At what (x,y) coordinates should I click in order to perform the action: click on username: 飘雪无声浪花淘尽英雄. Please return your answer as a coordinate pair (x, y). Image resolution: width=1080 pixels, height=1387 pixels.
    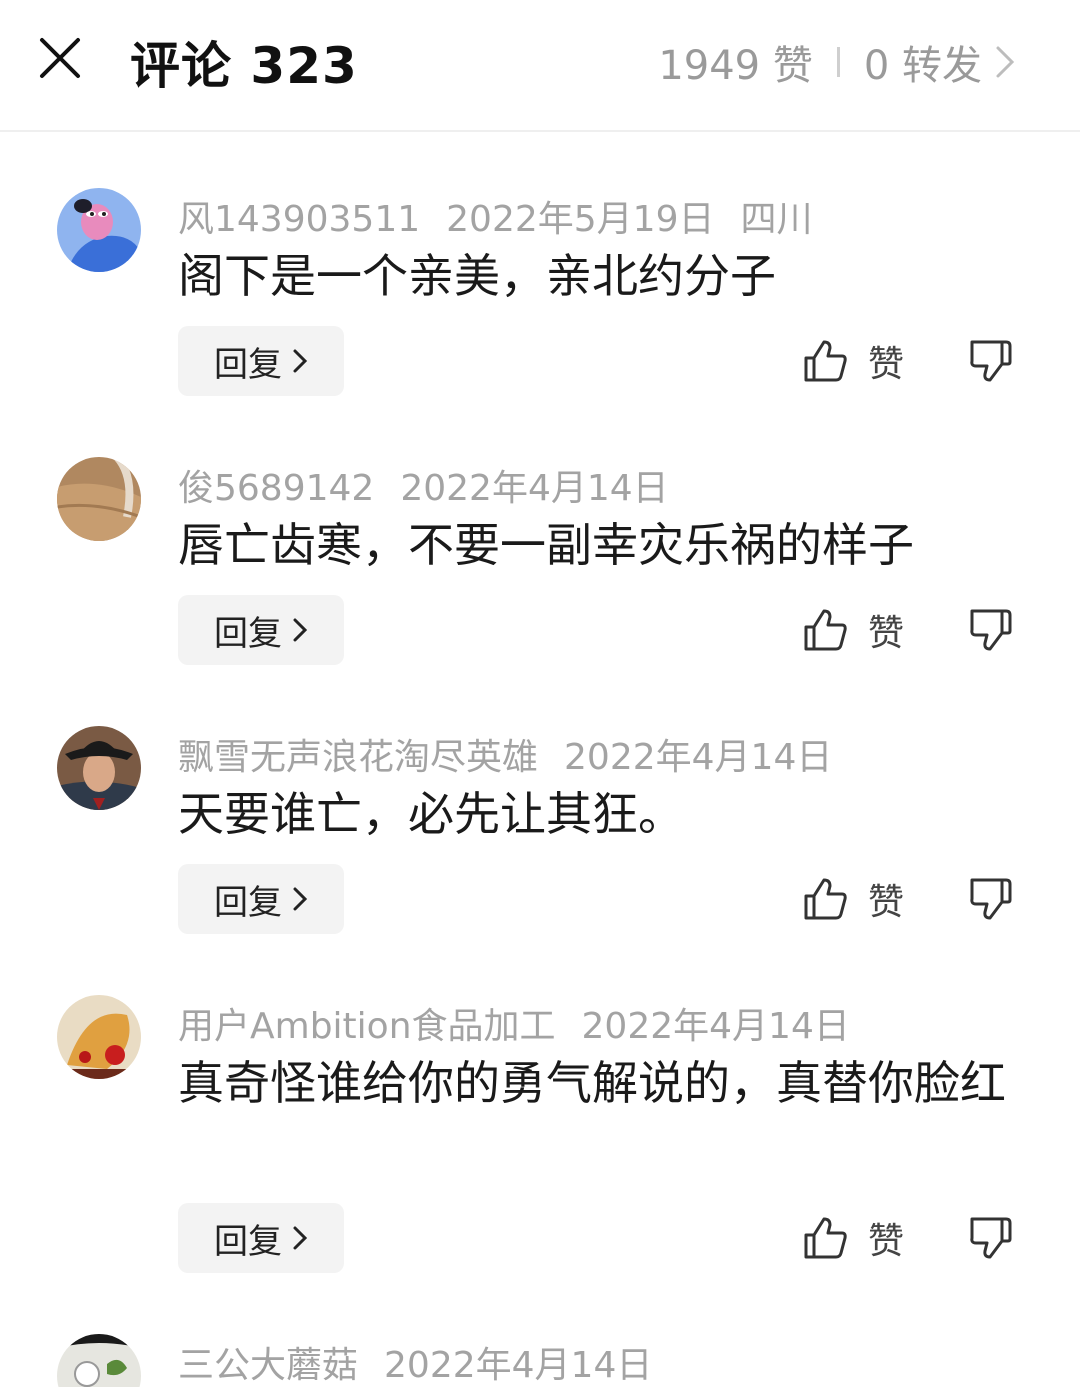
    Looking at the image, I should click on (358, 757).